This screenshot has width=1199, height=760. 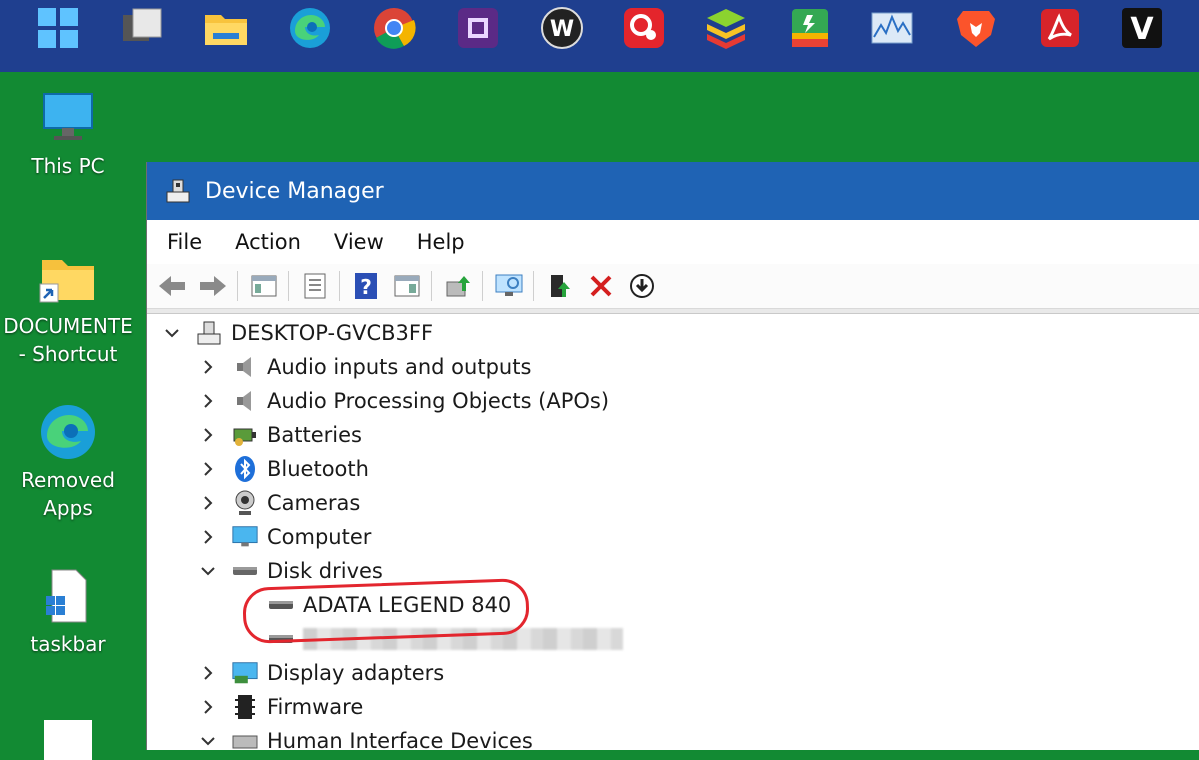 I want to click on svg-text: V, so click(x=1142, y=29).